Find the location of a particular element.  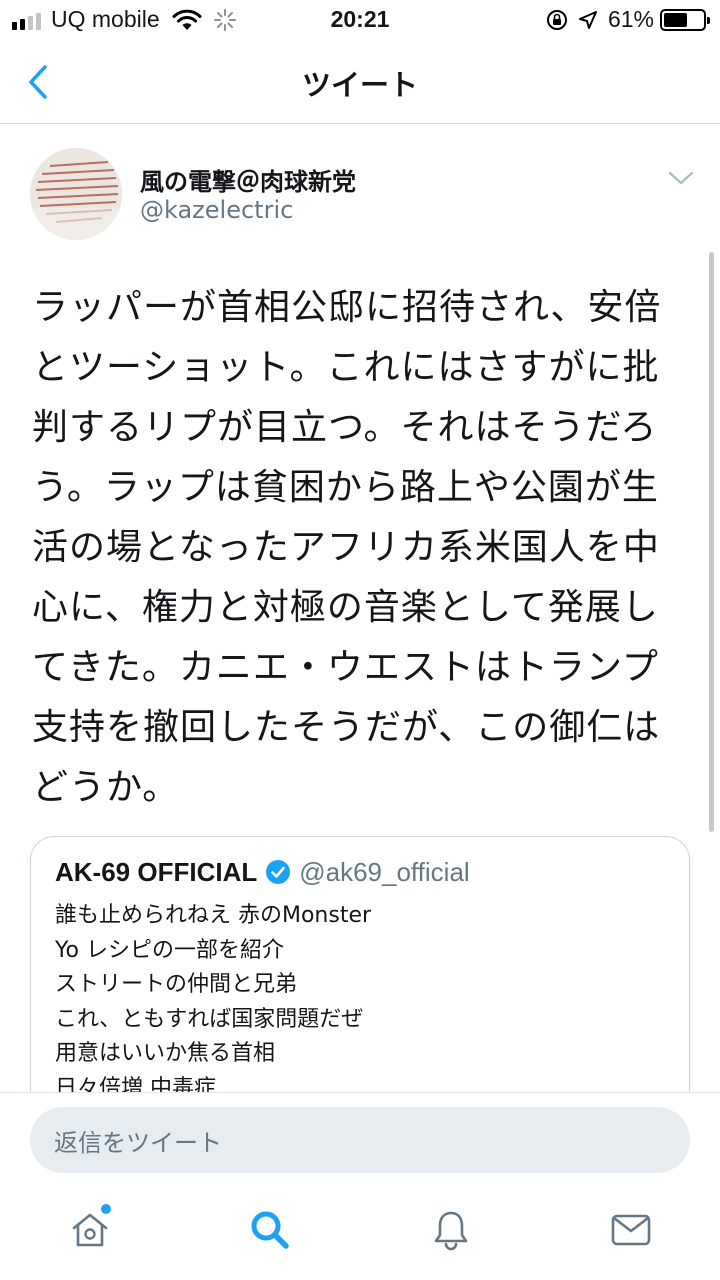

nav-header: ツイート is located at coordinates (360, 82).